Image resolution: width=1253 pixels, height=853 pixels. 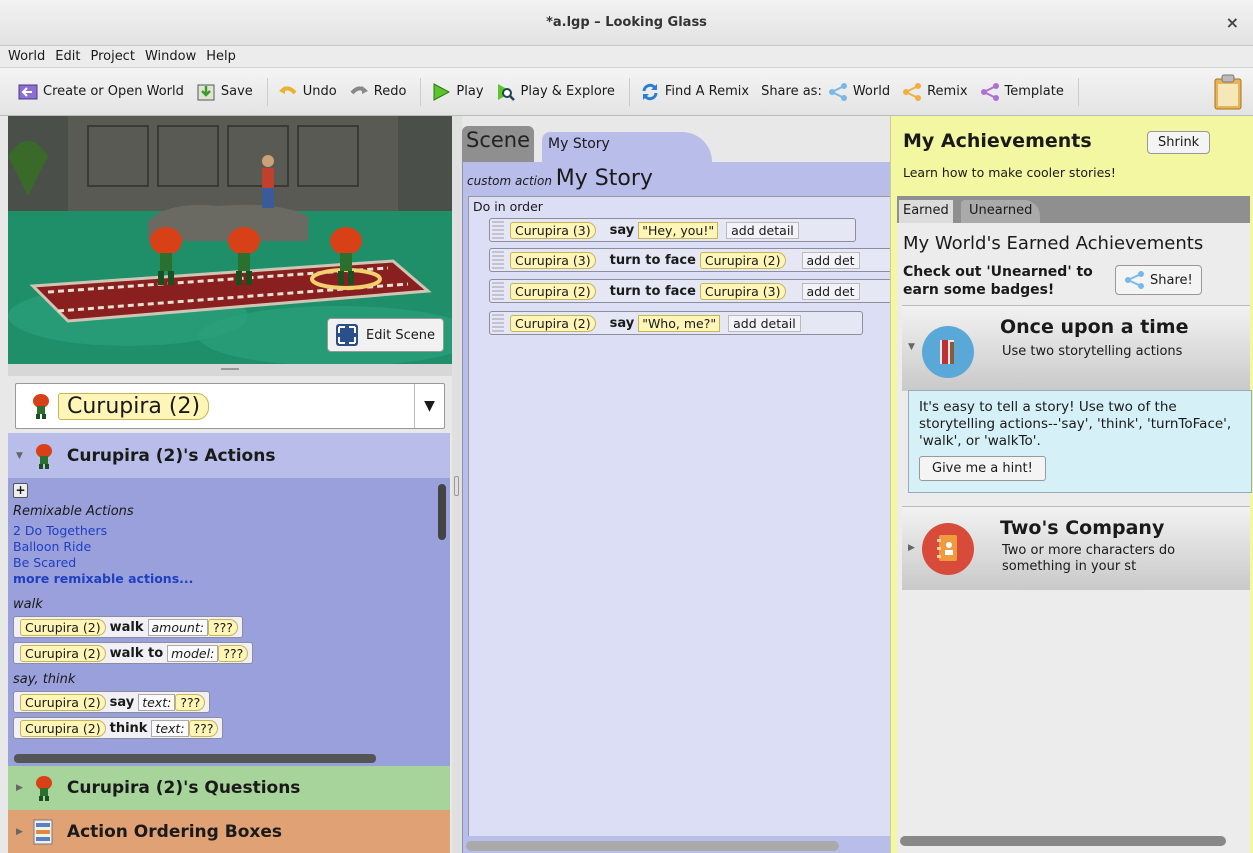 I want to click on redo-button: Redo, so click(x=377, y=92).